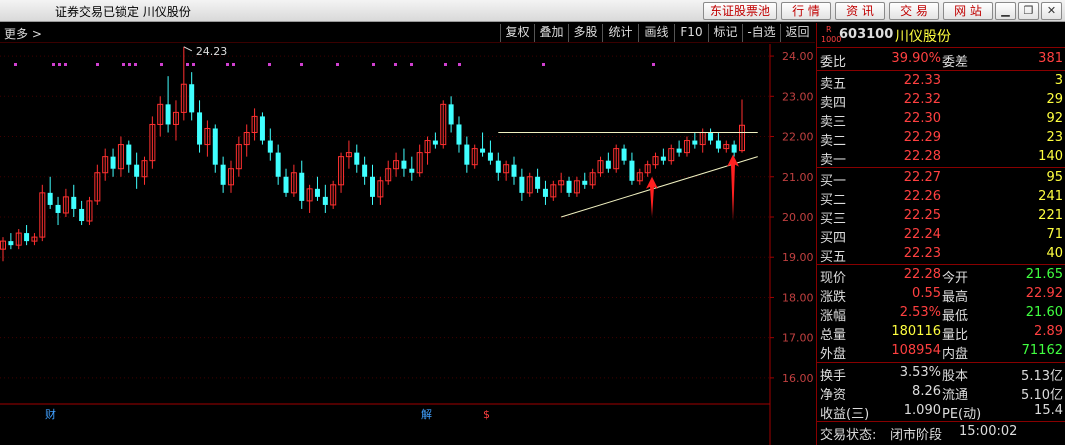 Image resolution: width=1065 pixels, height=445 pixels. What do you see at coordinates (922, 215) in the screenshot?
I see `bid-price: 22.25` at bounding box center [922, 215].